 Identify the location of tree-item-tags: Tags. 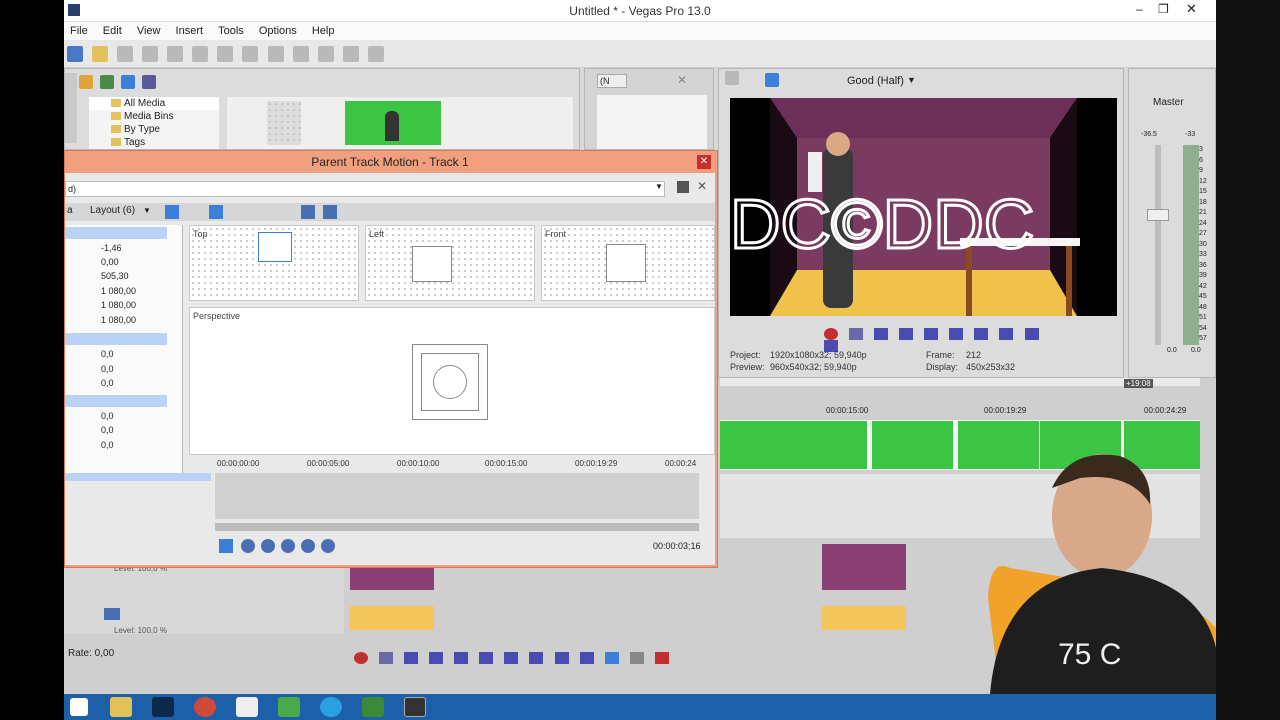
(154, 142).